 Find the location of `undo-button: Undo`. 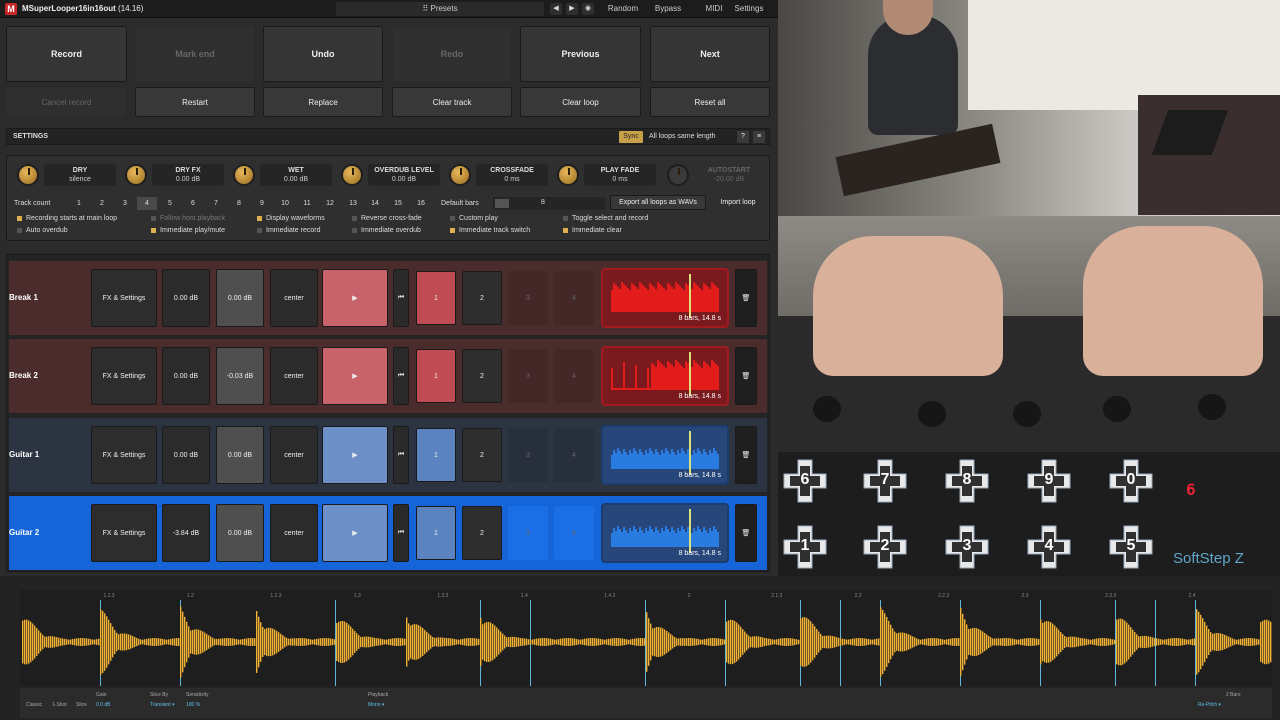

undo-button: Undo is located at coordinates (323, 54).